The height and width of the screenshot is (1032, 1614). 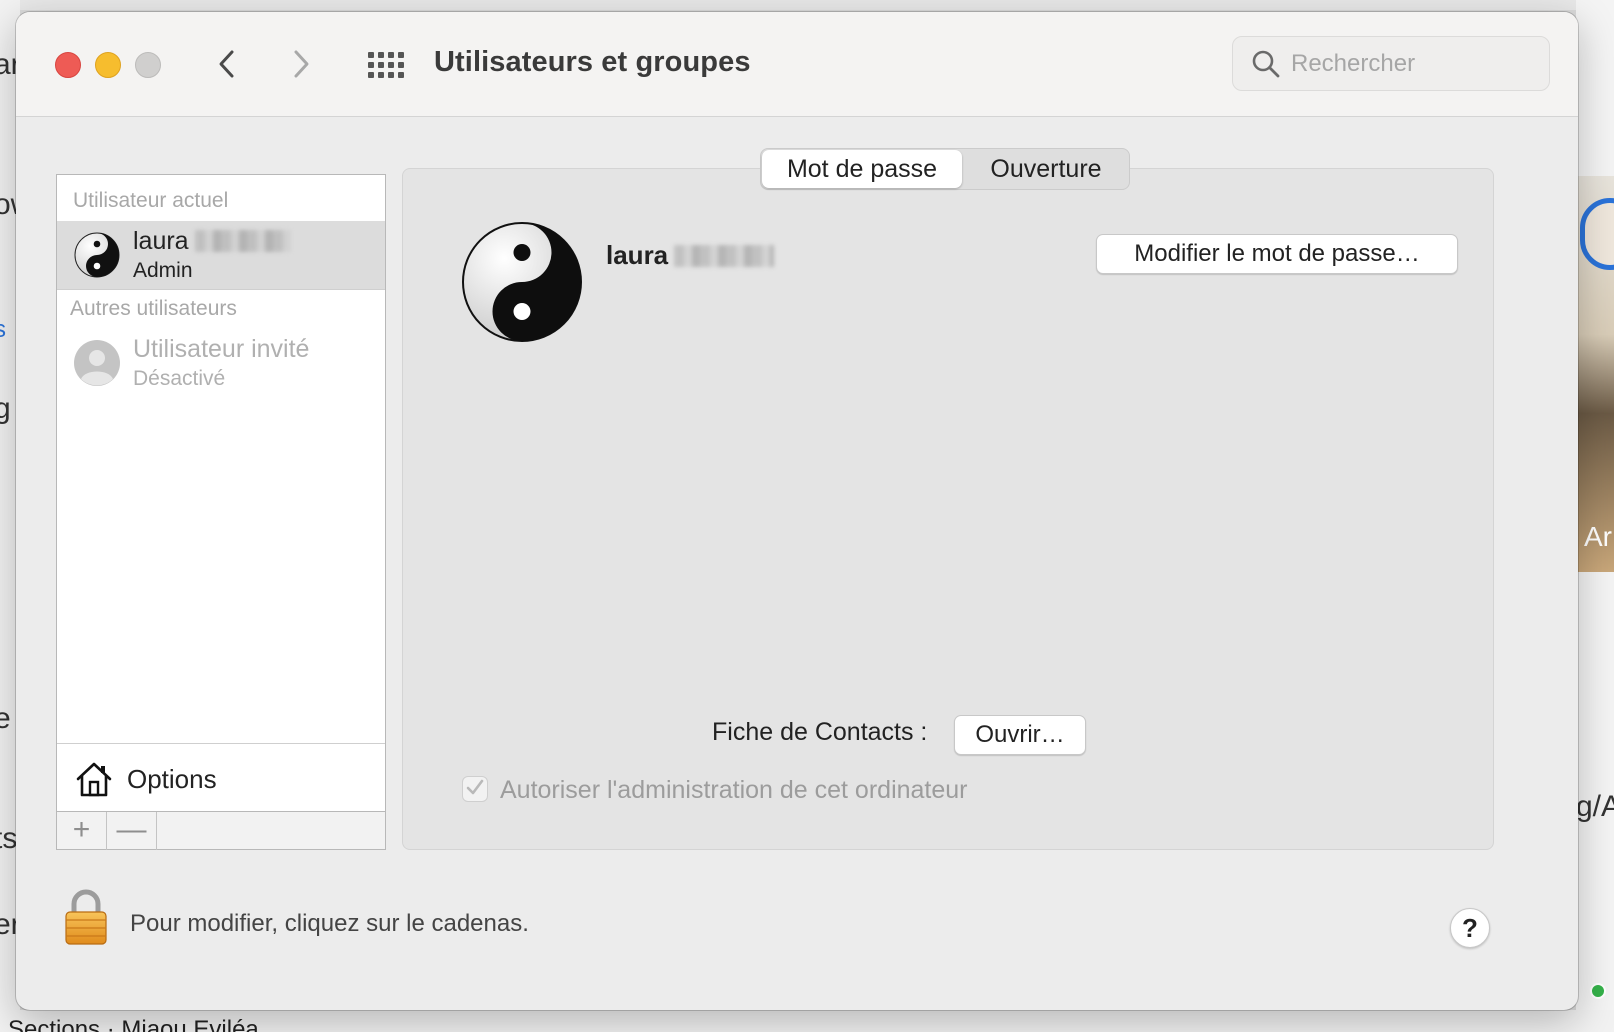 What do you see at coordinates (133, 1024) in the screenshot?
I see `bg-fragment: Sections · Miaou Eviléa` at bounding box center [133, 1024].